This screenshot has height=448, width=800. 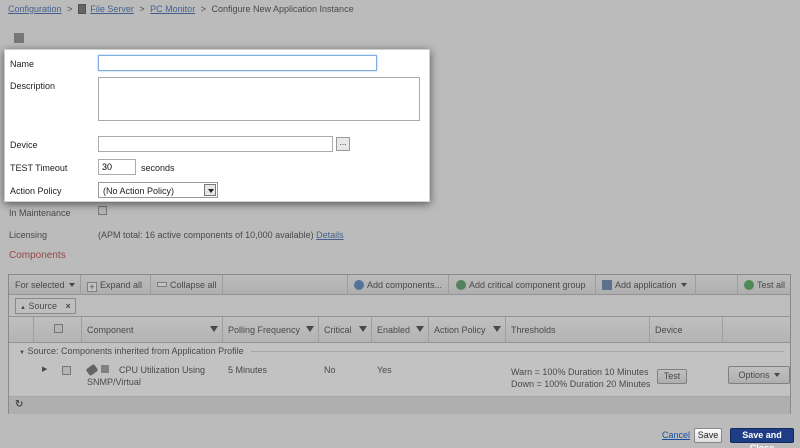 What do you see at coordinates (282, 9) in the screenshot?
I see `breadcrumb-current: Configure New Application Instance` at bounding box center [282, 9].